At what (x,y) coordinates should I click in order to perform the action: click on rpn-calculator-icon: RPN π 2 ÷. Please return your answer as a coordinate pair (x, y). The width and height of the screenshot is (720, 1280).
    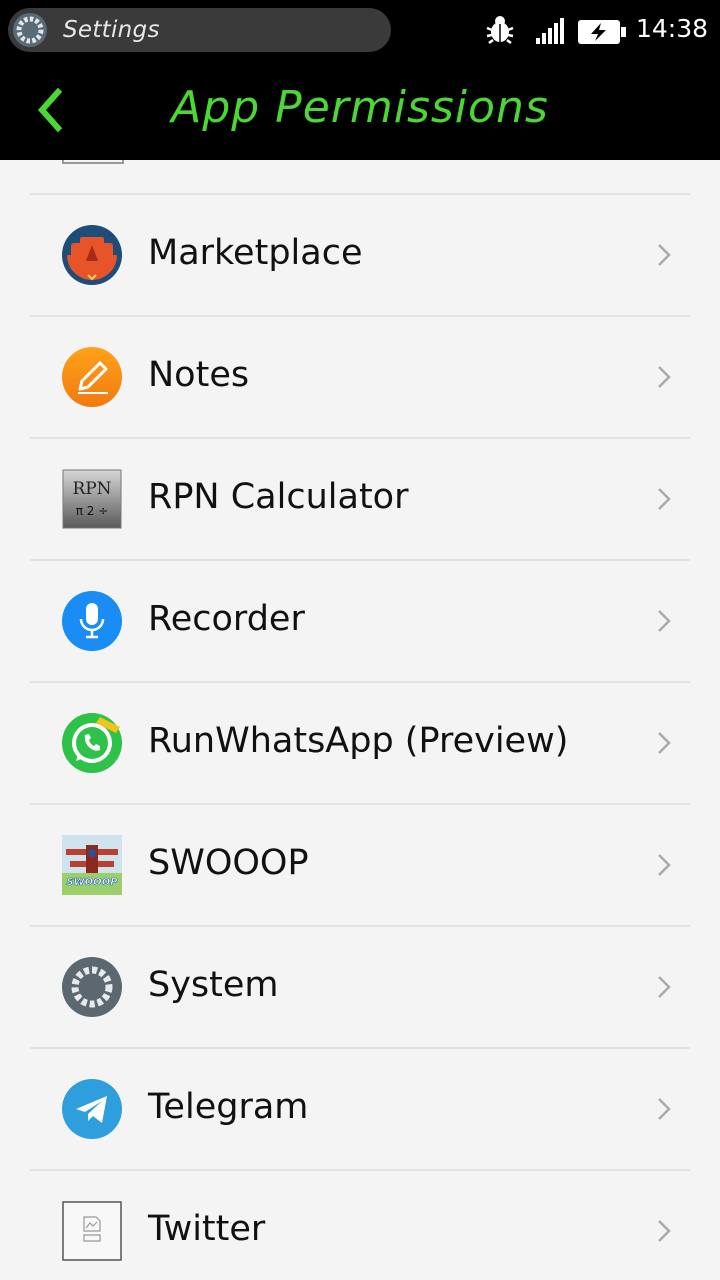
    Looking at the image, I should click on (92, 499).